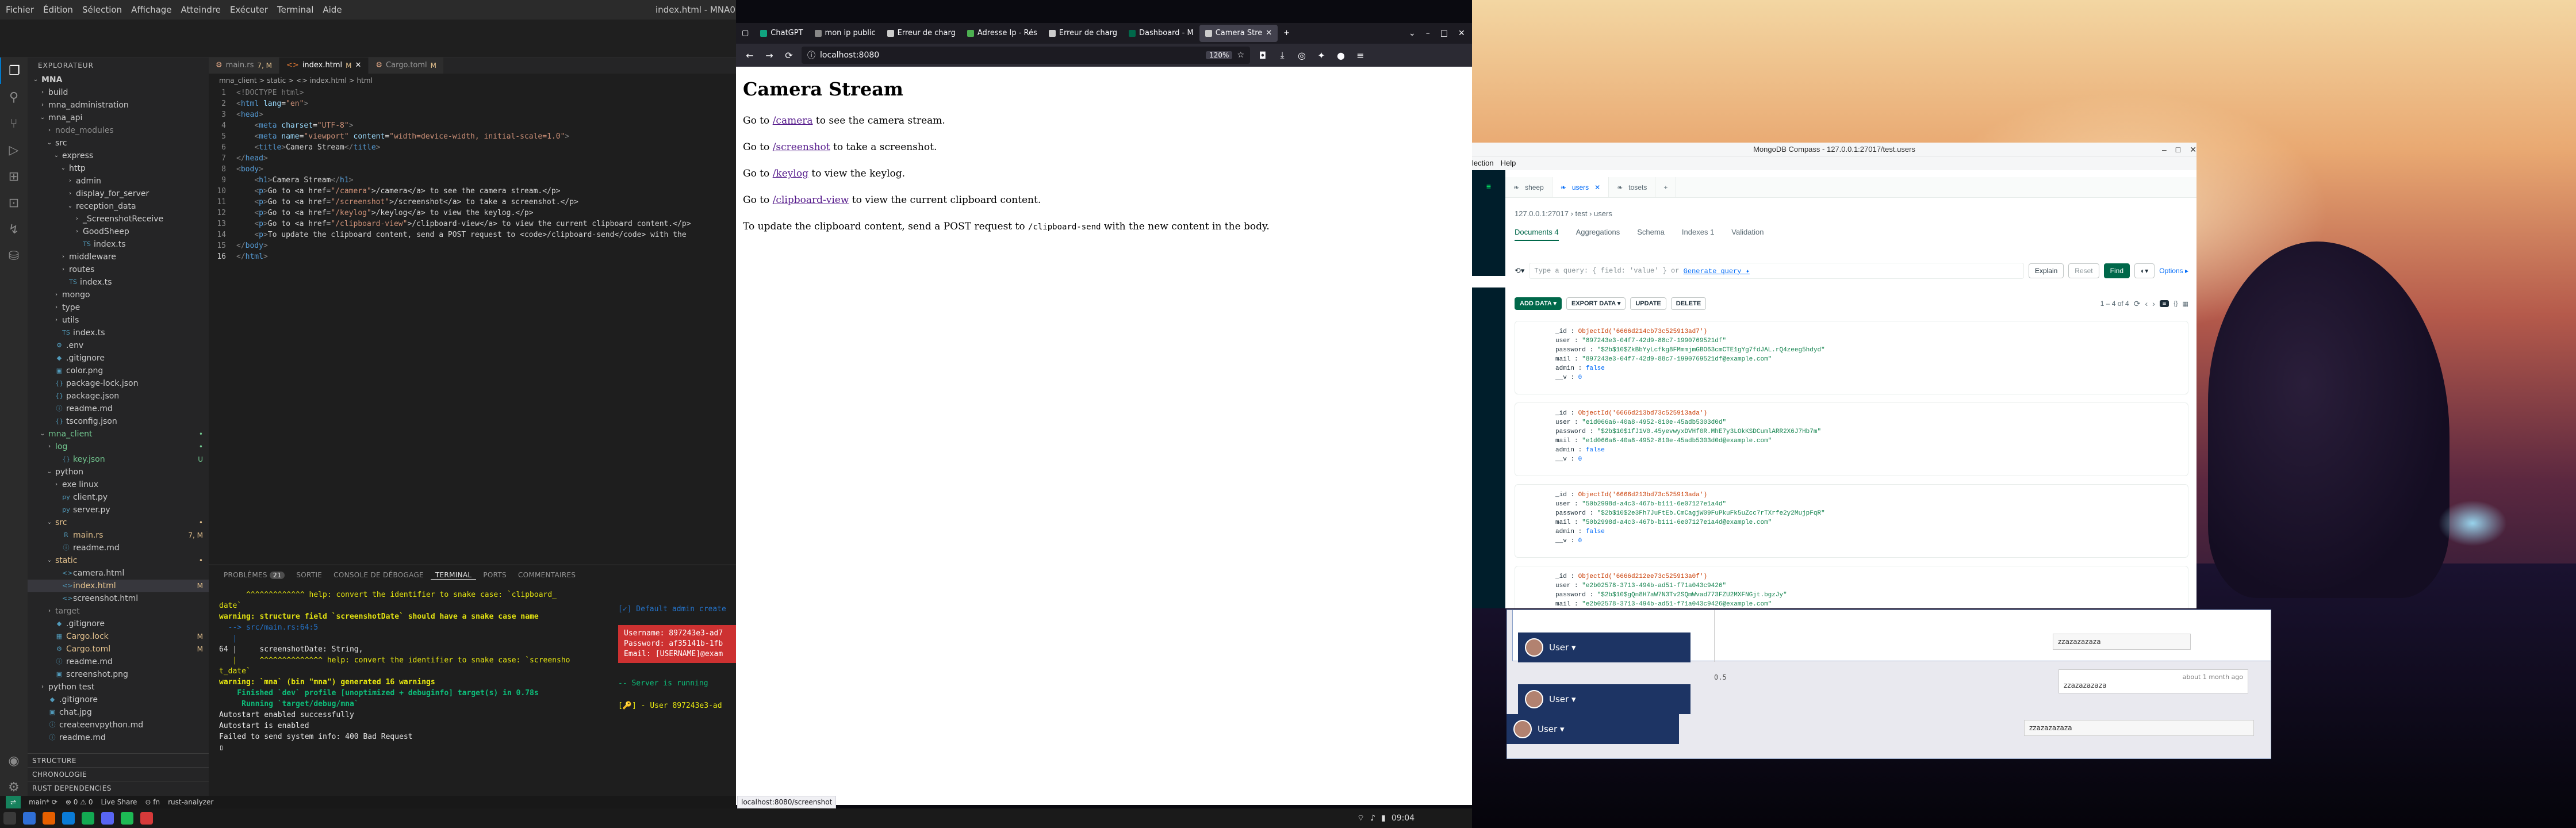  Describe the element at coordinates (68, 818) in the screenshot. I see `vscode-icon` at that location.